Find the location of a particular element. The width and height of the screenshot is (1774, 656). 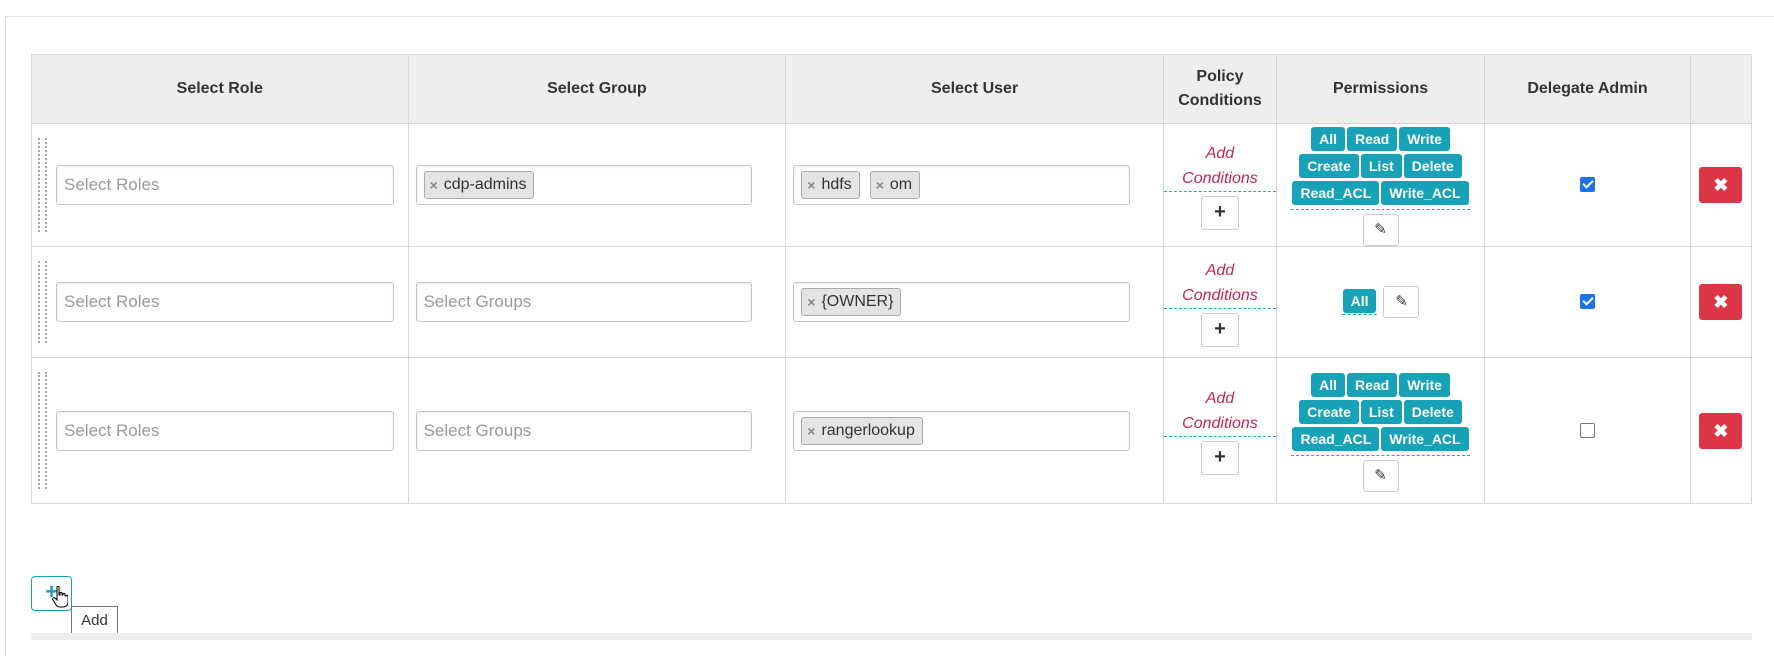

footer-bar is located at coordinates (891, 636).